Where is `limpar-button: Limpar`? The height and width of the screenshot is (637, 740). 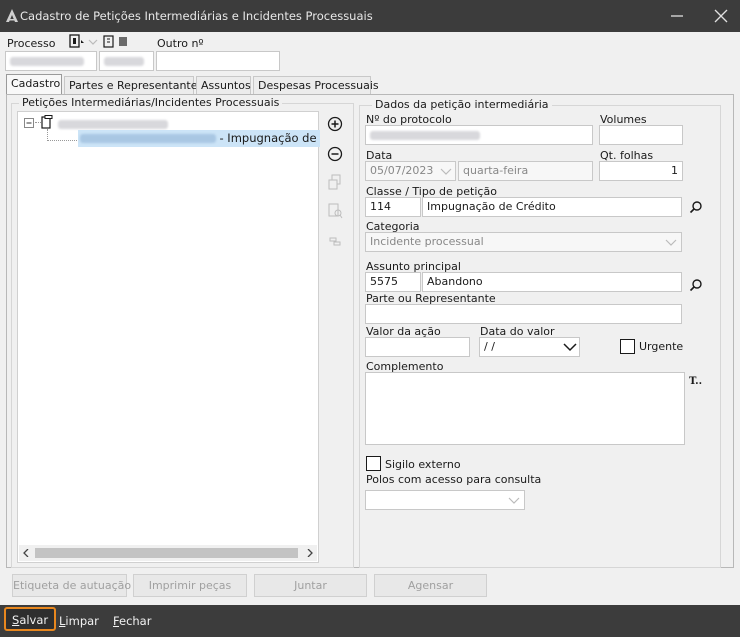
limpar-button: Limpar is located at coordinates (79, 621).